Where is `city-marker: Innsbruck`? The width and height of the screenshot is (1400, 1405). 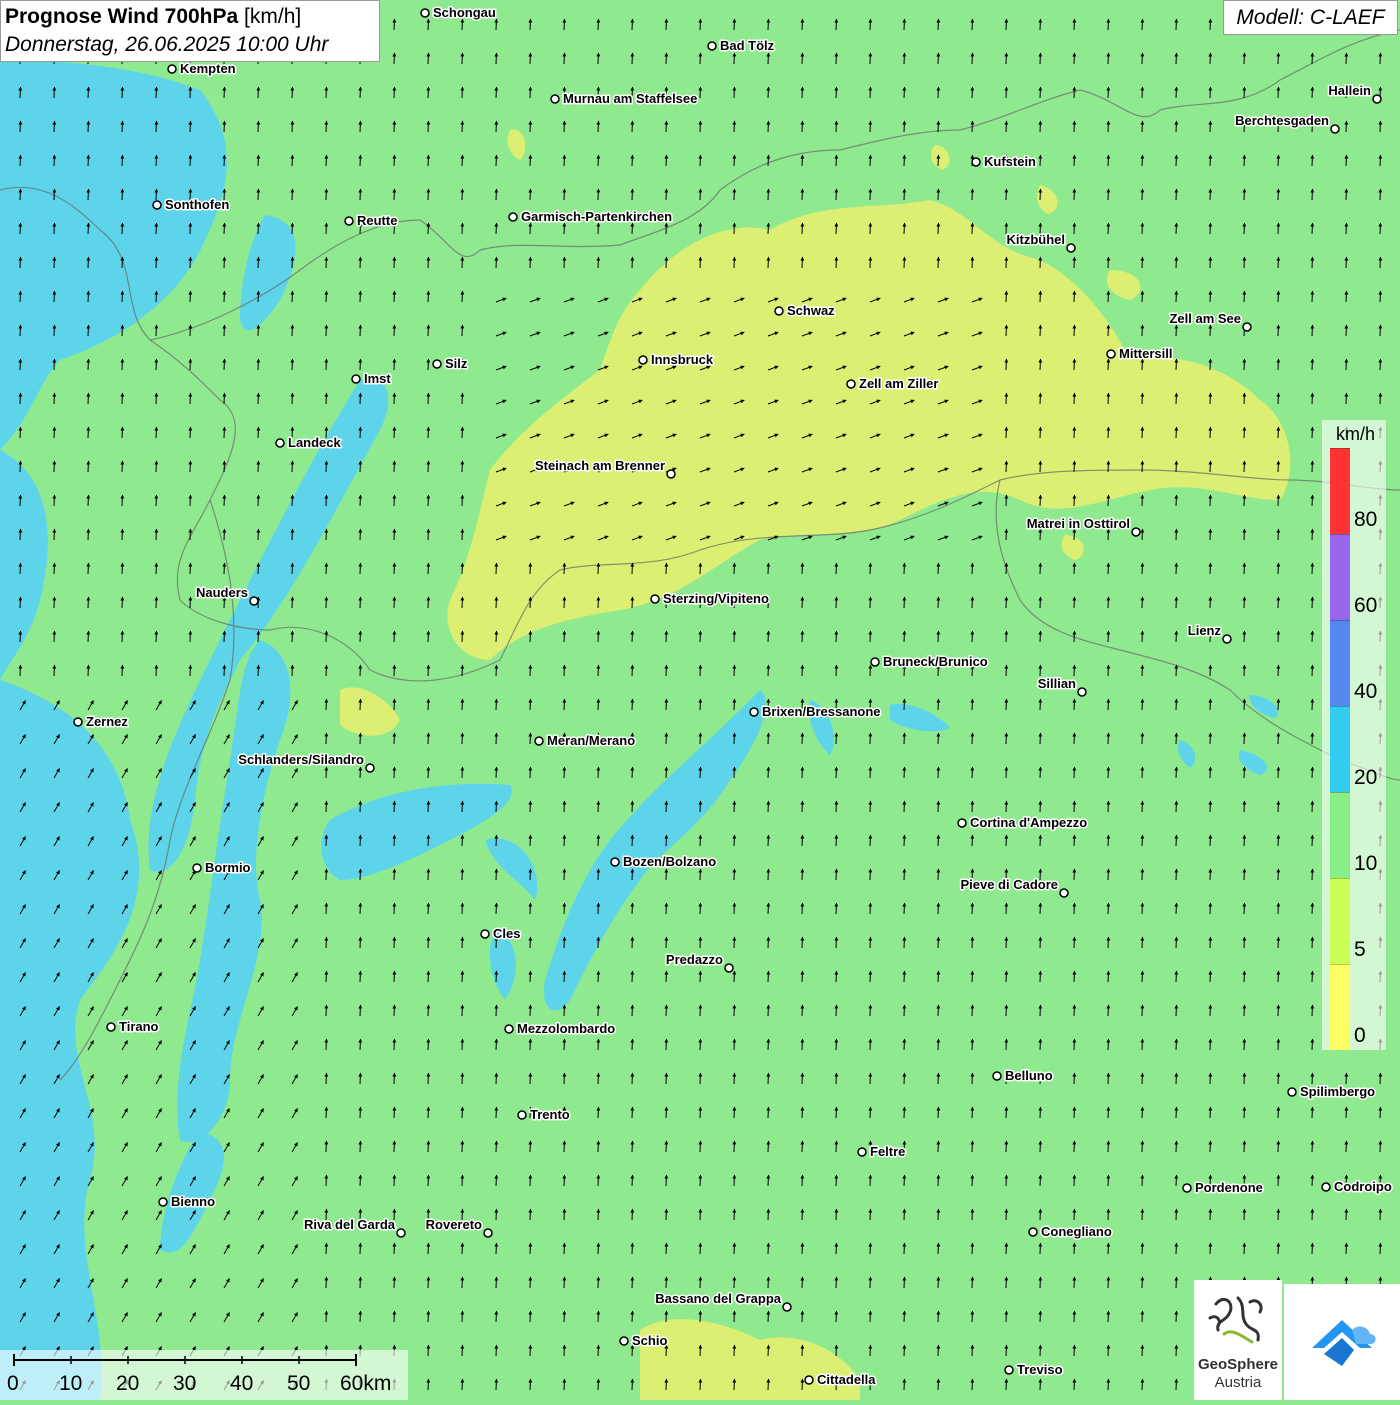 city-marker: Innsbruck is located at coordinates (676, 360).